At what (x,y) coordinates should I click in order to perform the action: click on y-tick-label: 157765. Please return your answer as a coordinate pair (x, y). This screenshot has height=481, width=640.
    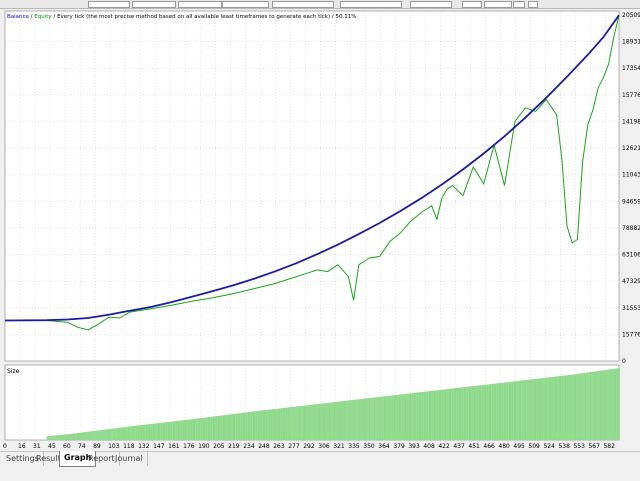
    Looking at the image, I should click on (631, 95).